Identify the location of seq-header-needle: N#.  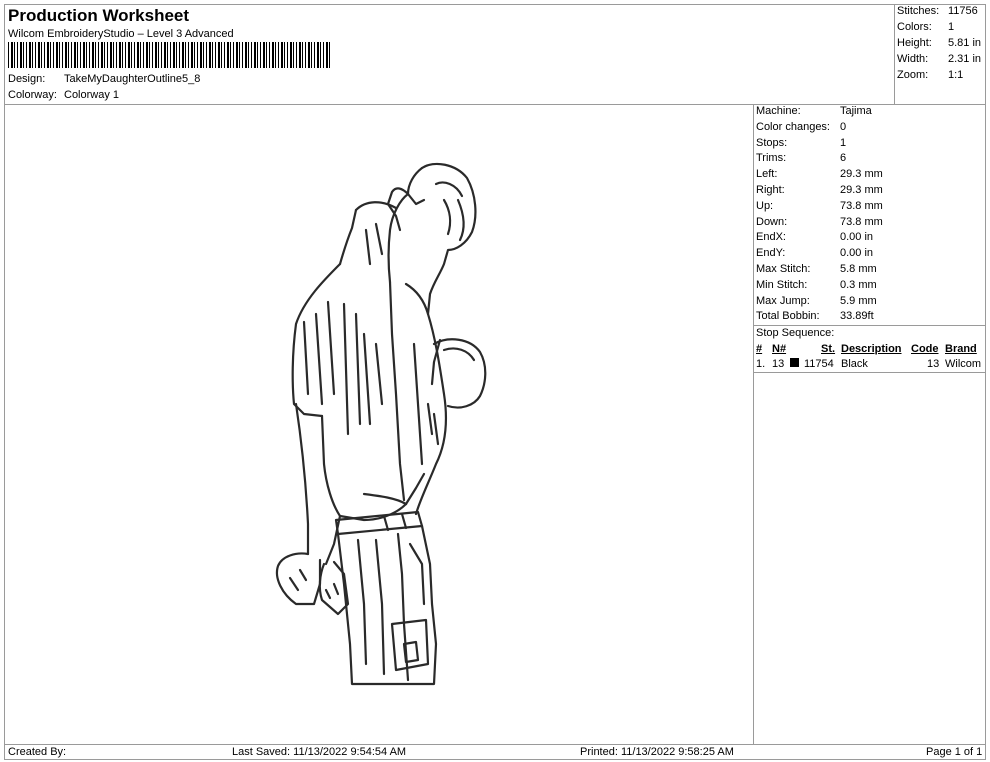
(779, 349).